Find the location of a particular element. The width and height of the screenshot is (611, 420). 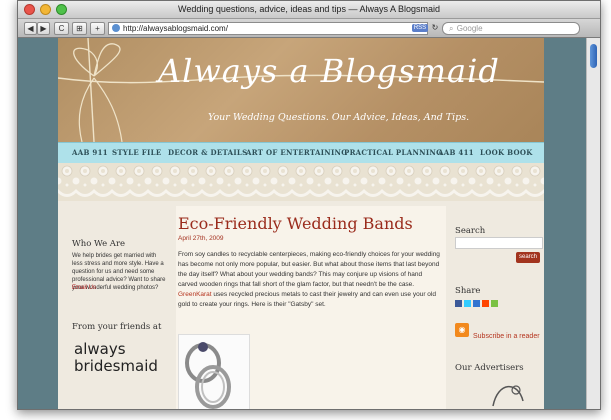

scrollbar-thumb is located at coordinates (593, 56).